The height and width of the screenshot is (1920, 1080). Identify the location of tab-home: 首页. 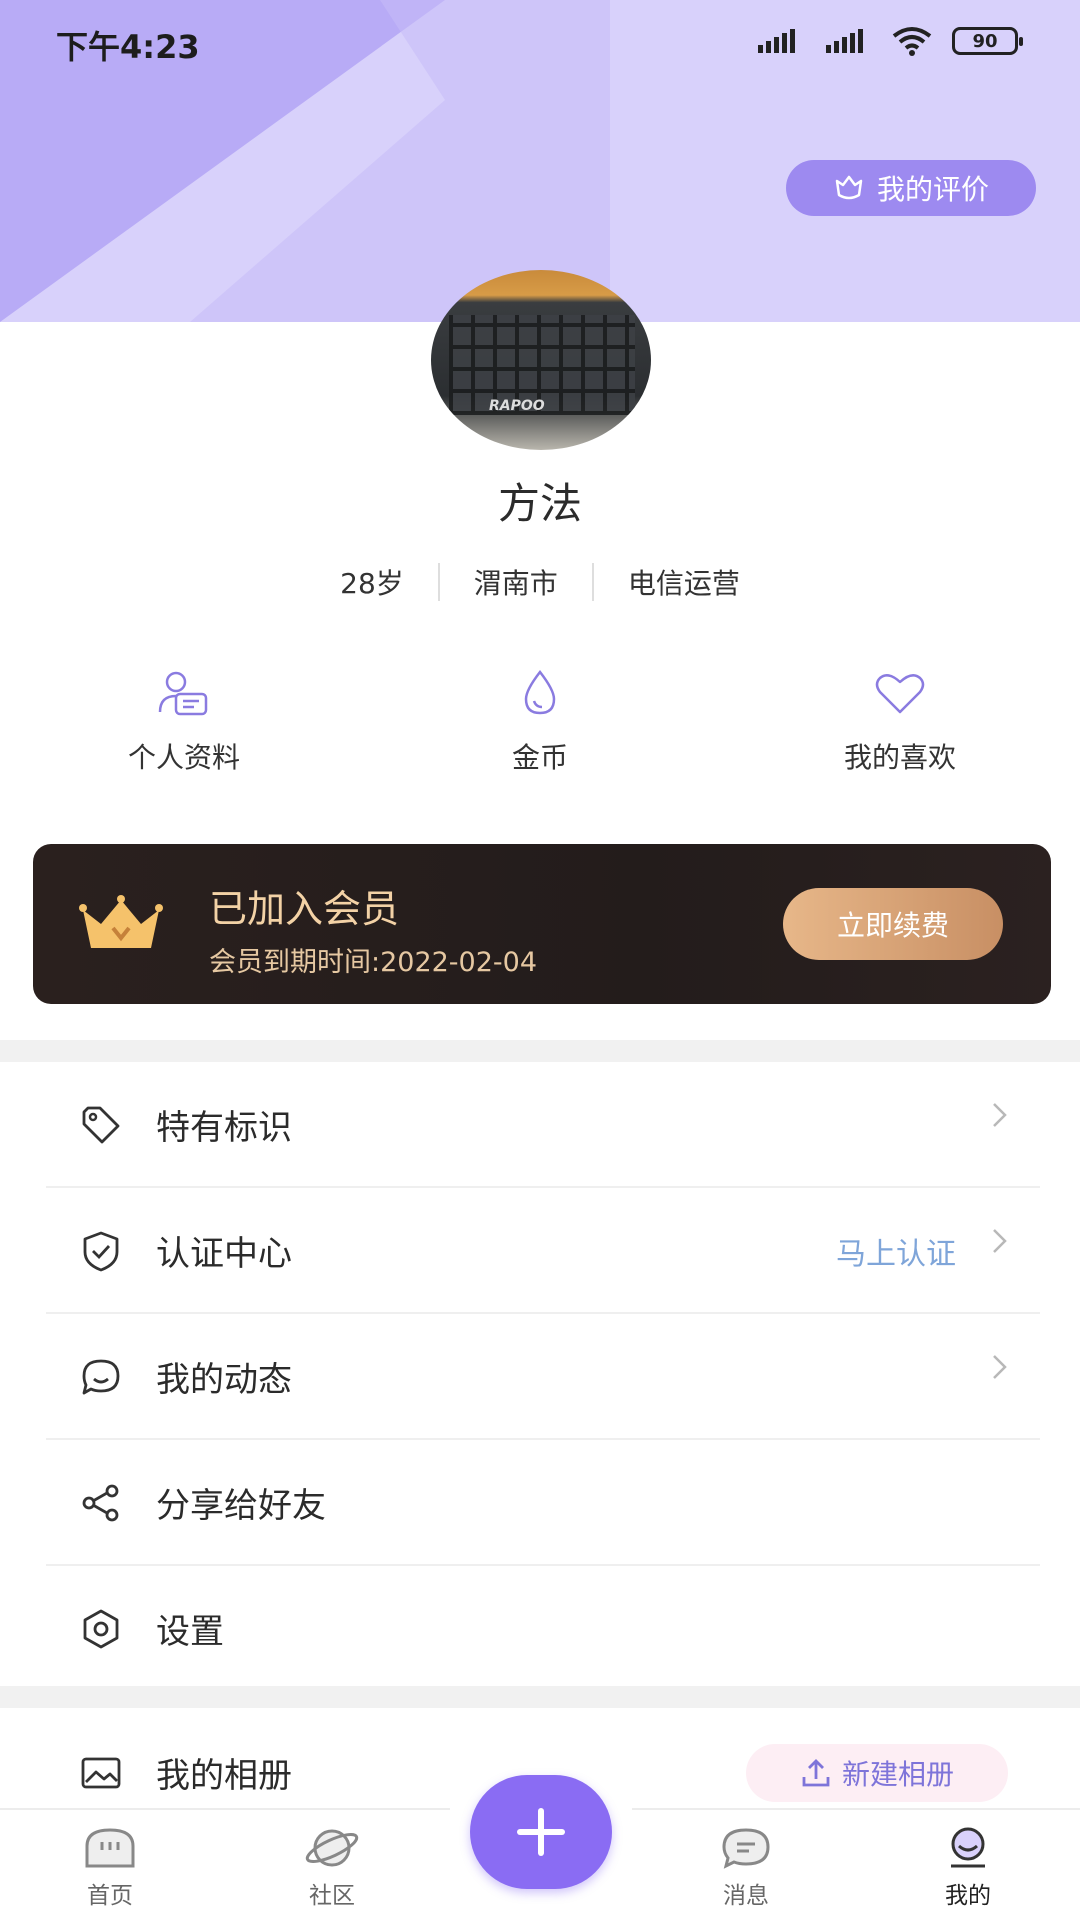
(110, 1868).